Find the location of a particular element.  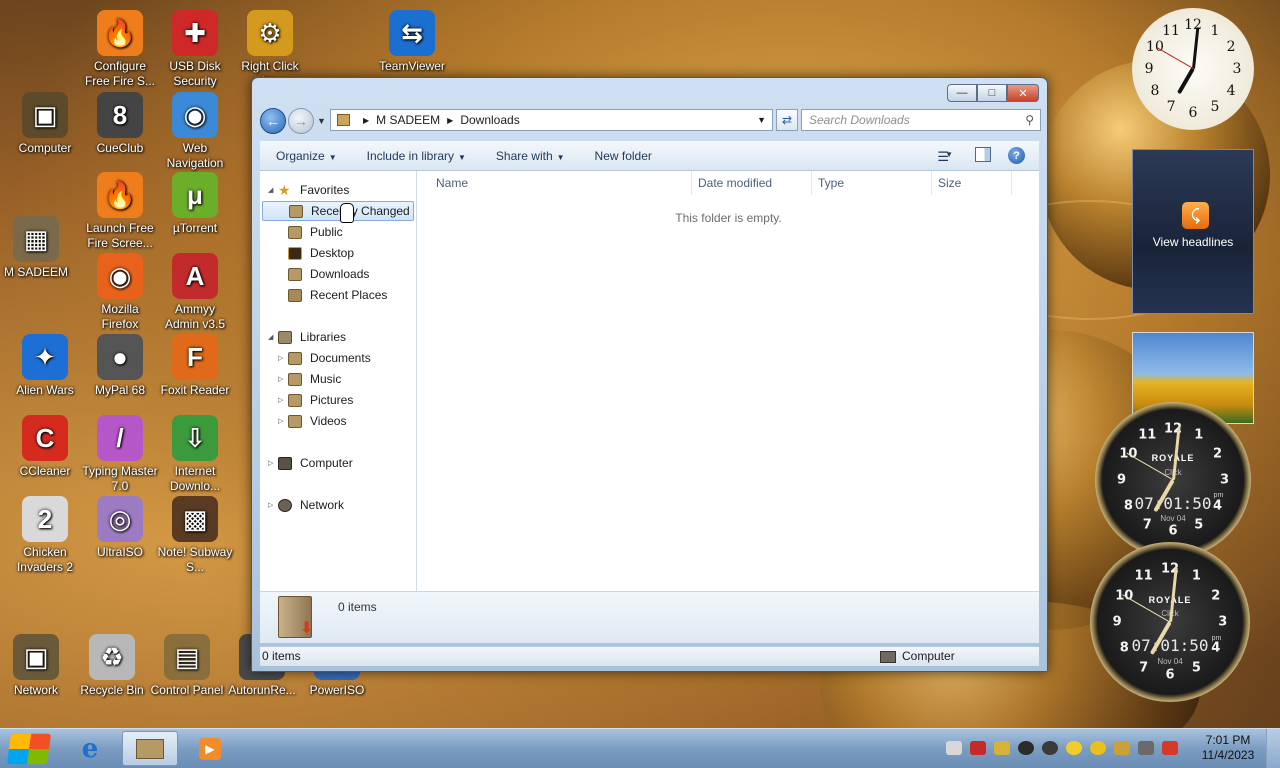

desktop-icon: ▣ Computer is located at coordinates (45, 124).